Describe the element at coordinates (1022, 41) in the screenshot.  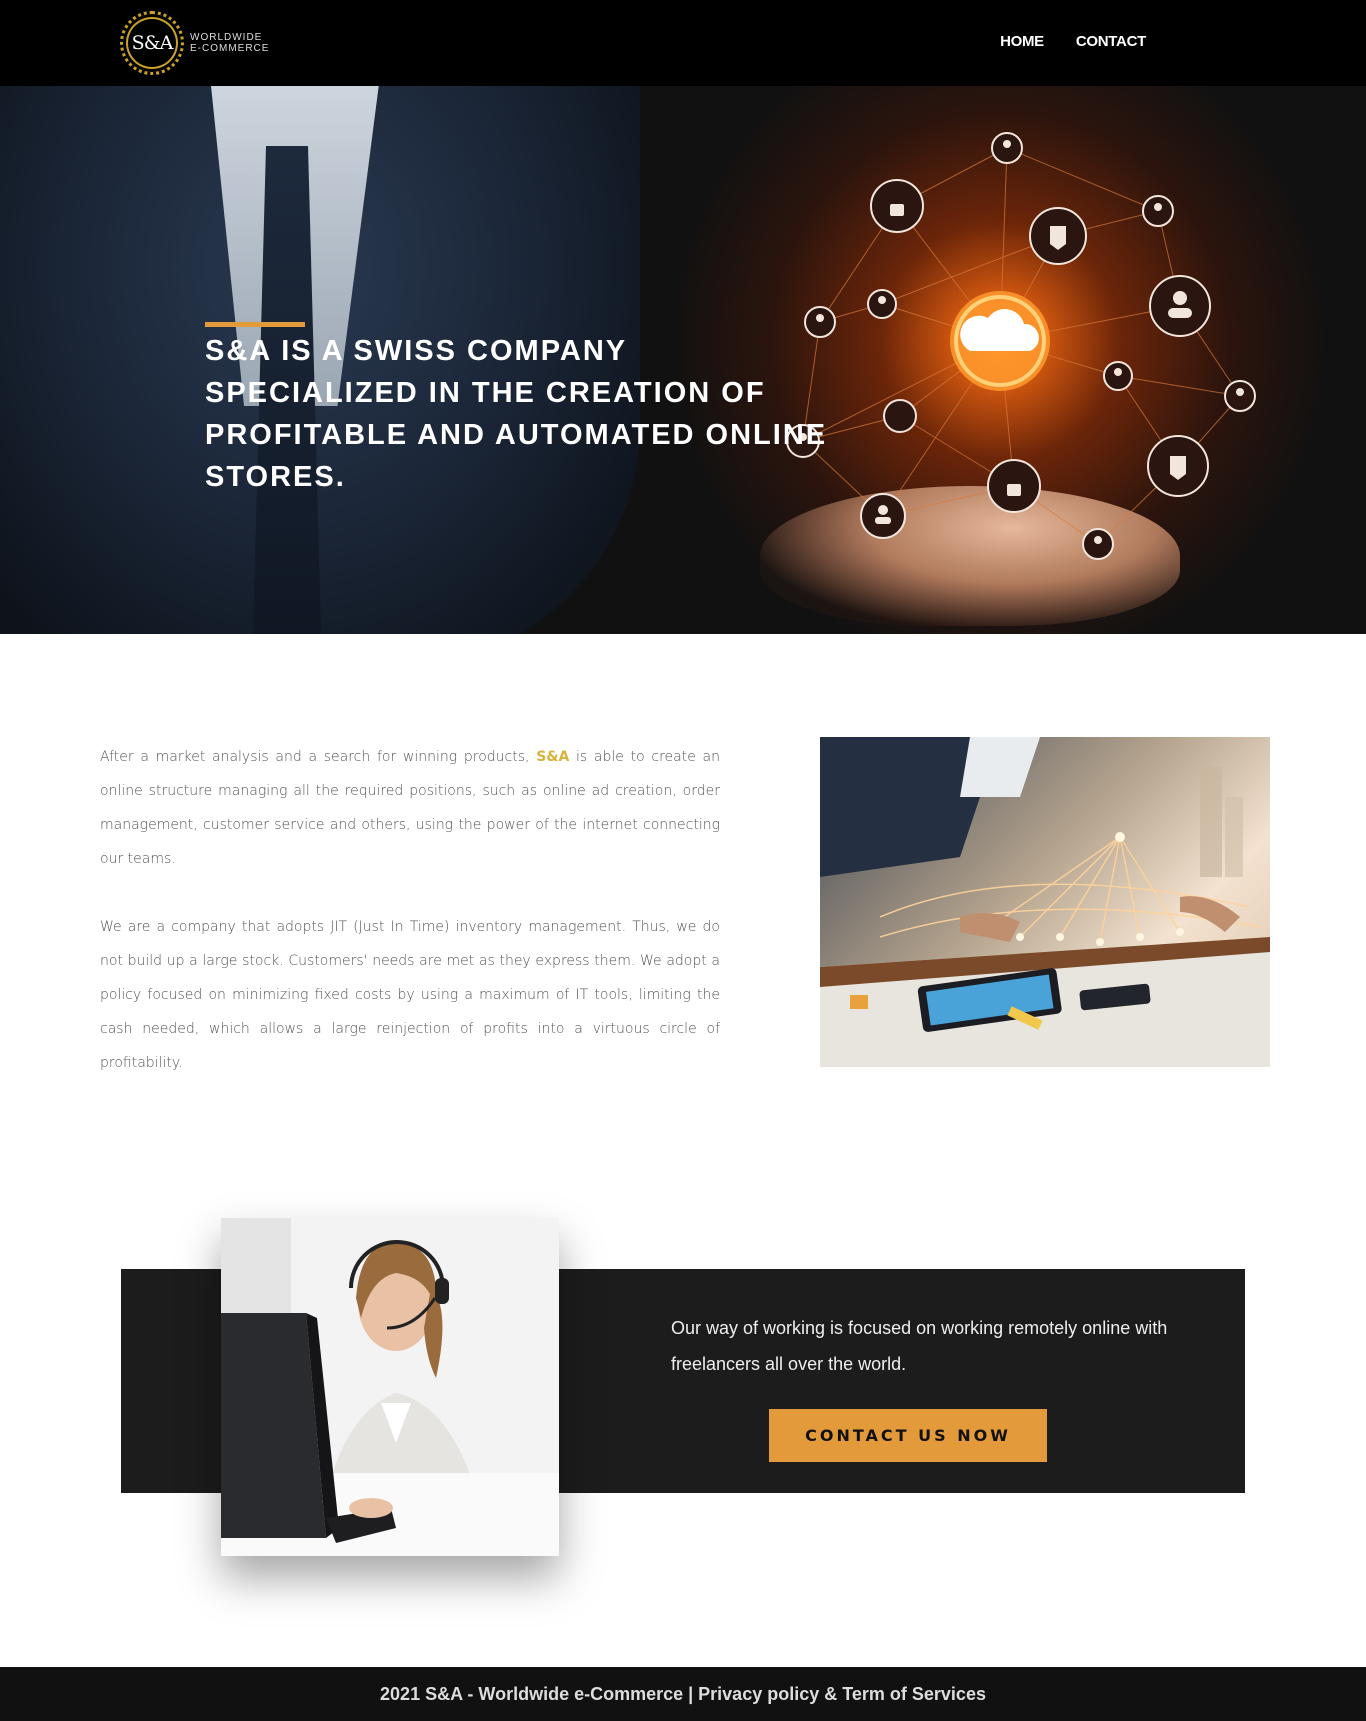
I see `nav-home-link: HOME` at that location.